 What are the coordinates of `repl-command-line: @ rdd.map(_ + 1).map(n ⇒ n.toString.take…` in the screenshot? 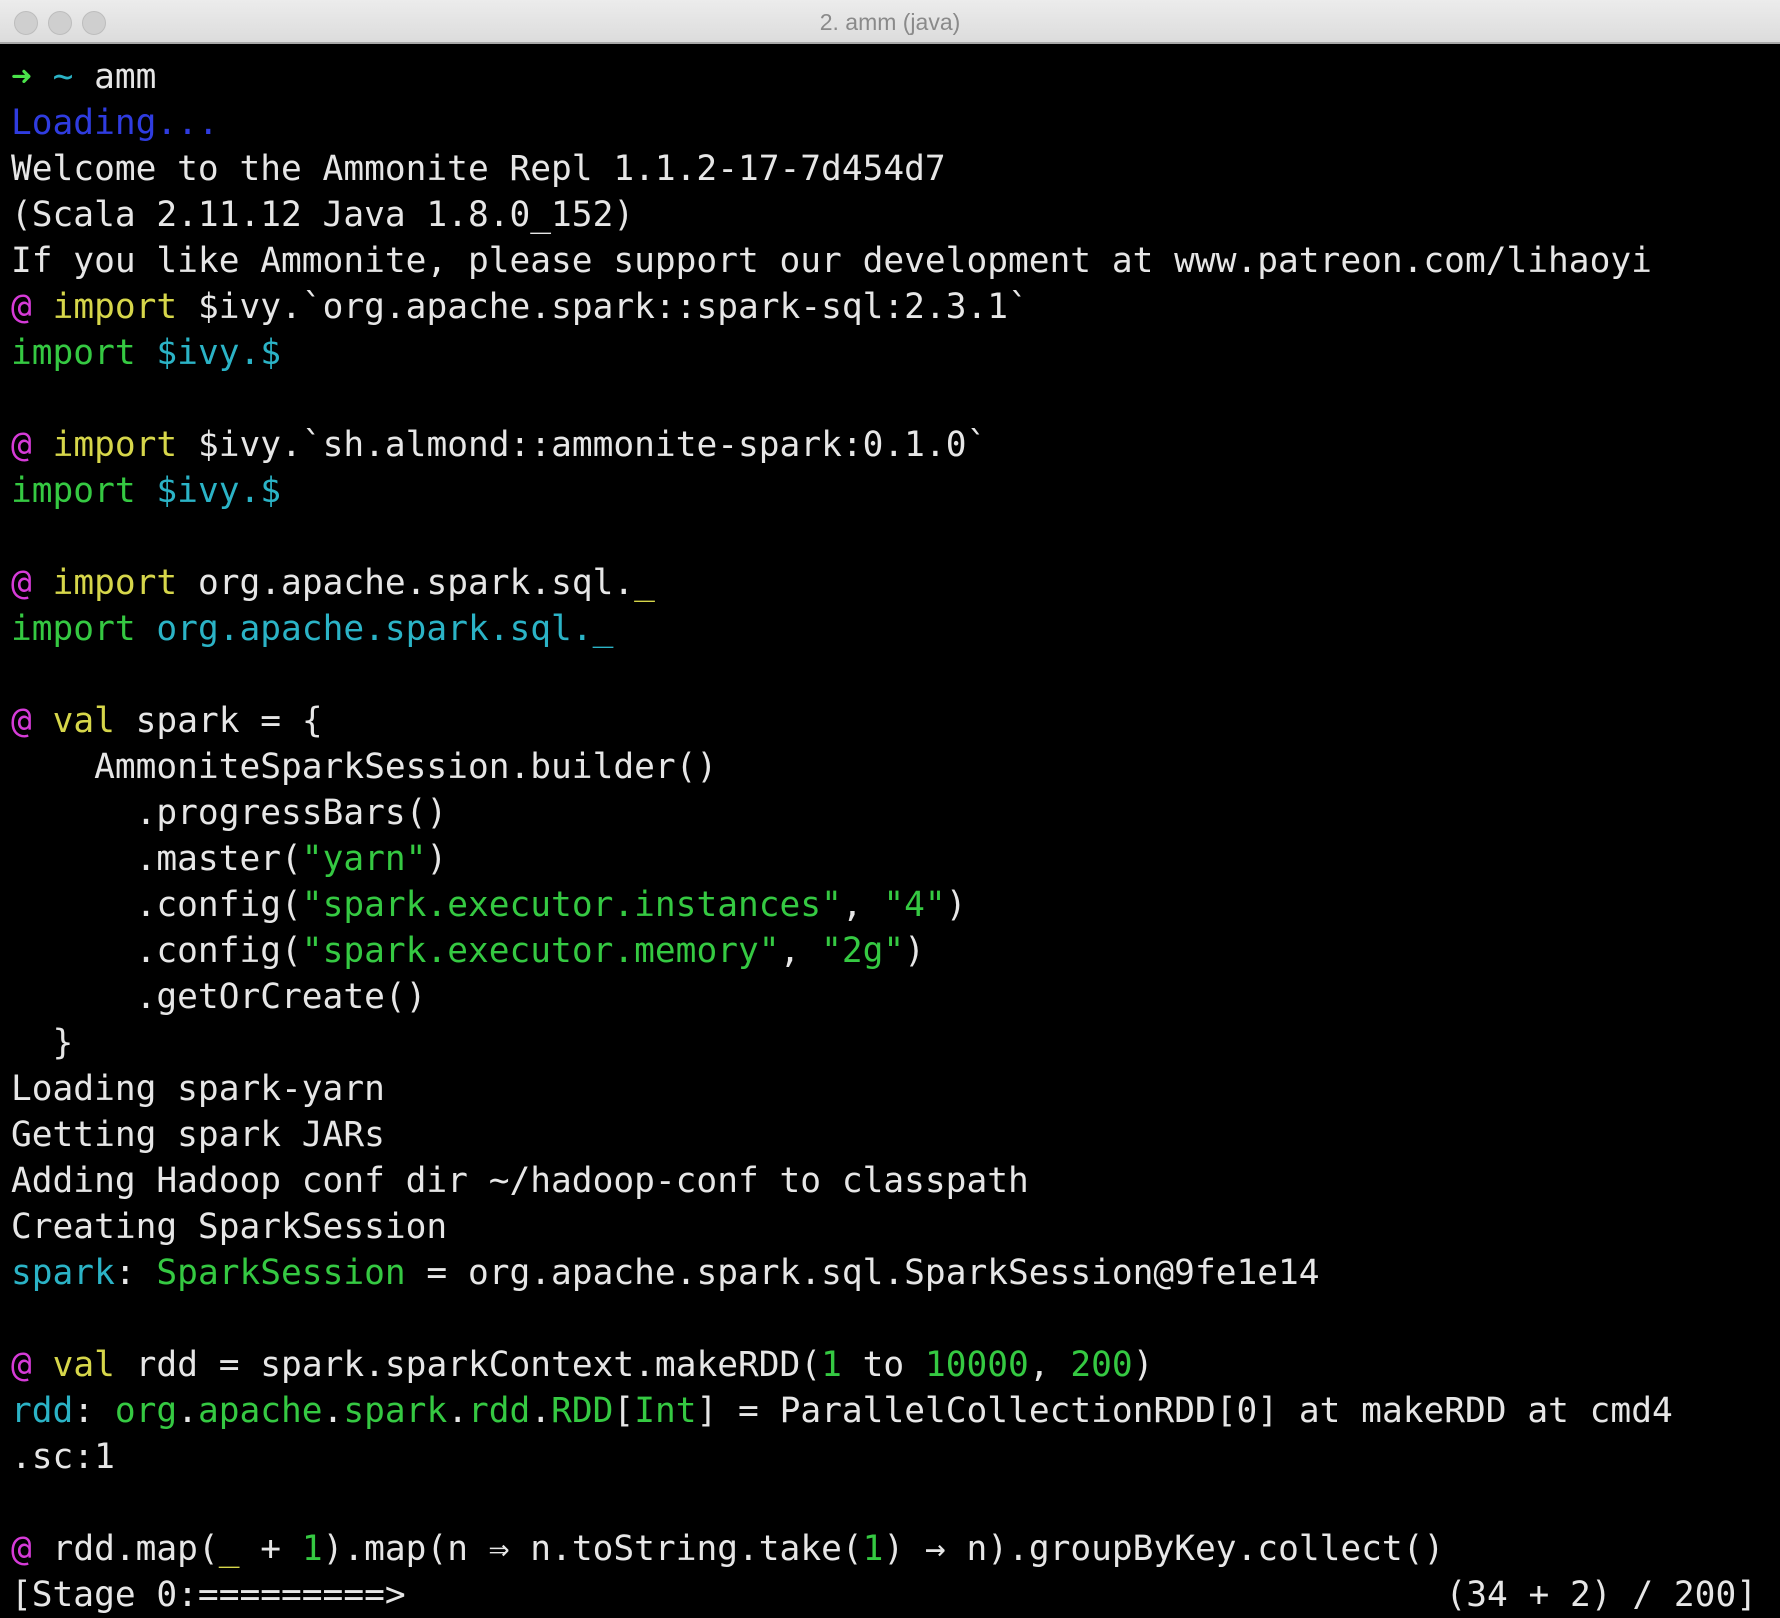 It's located at (891, 1549).